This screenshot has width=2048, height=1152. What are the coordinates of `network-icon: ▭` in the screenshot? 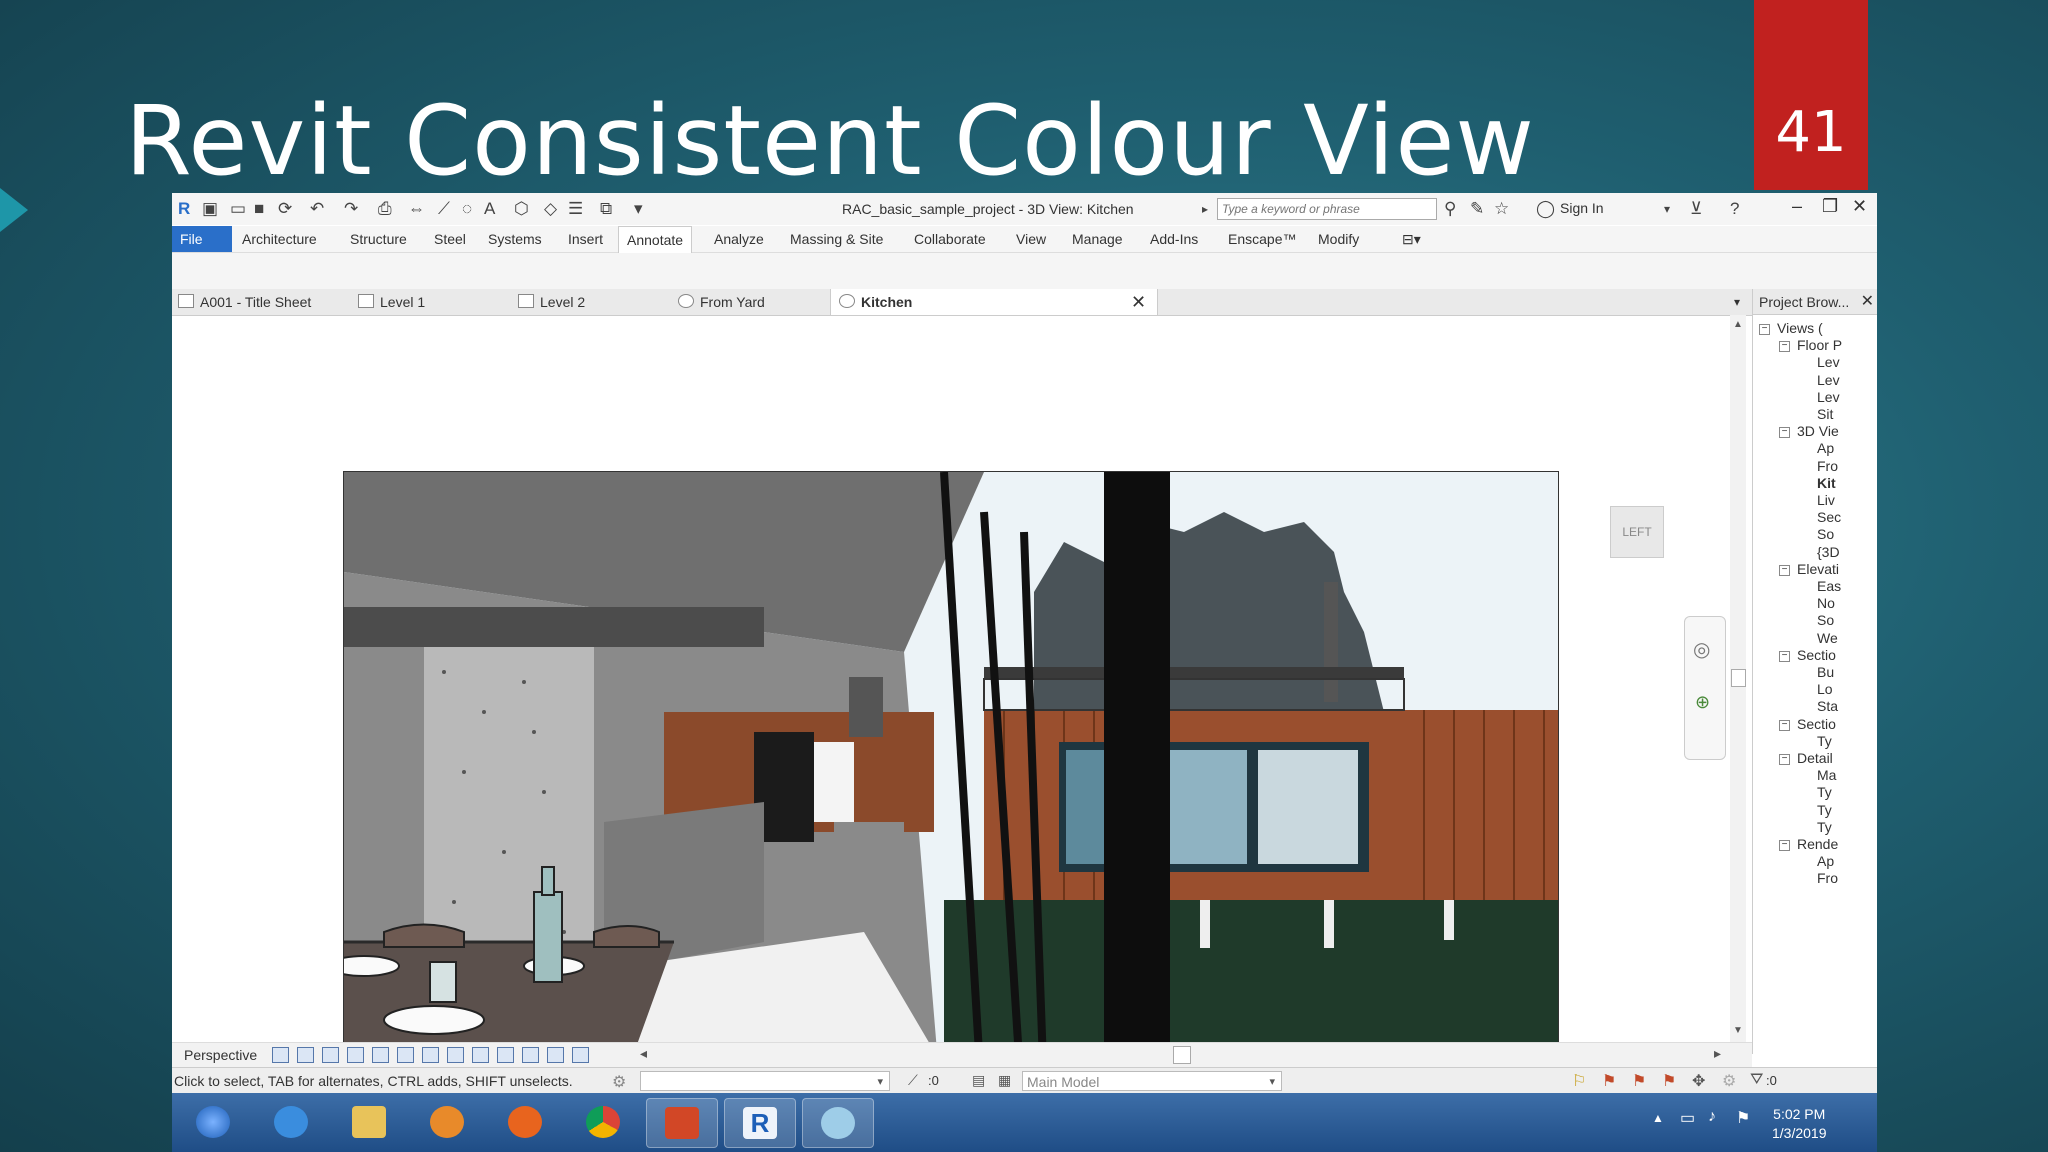 It's located at (1687, 1118).